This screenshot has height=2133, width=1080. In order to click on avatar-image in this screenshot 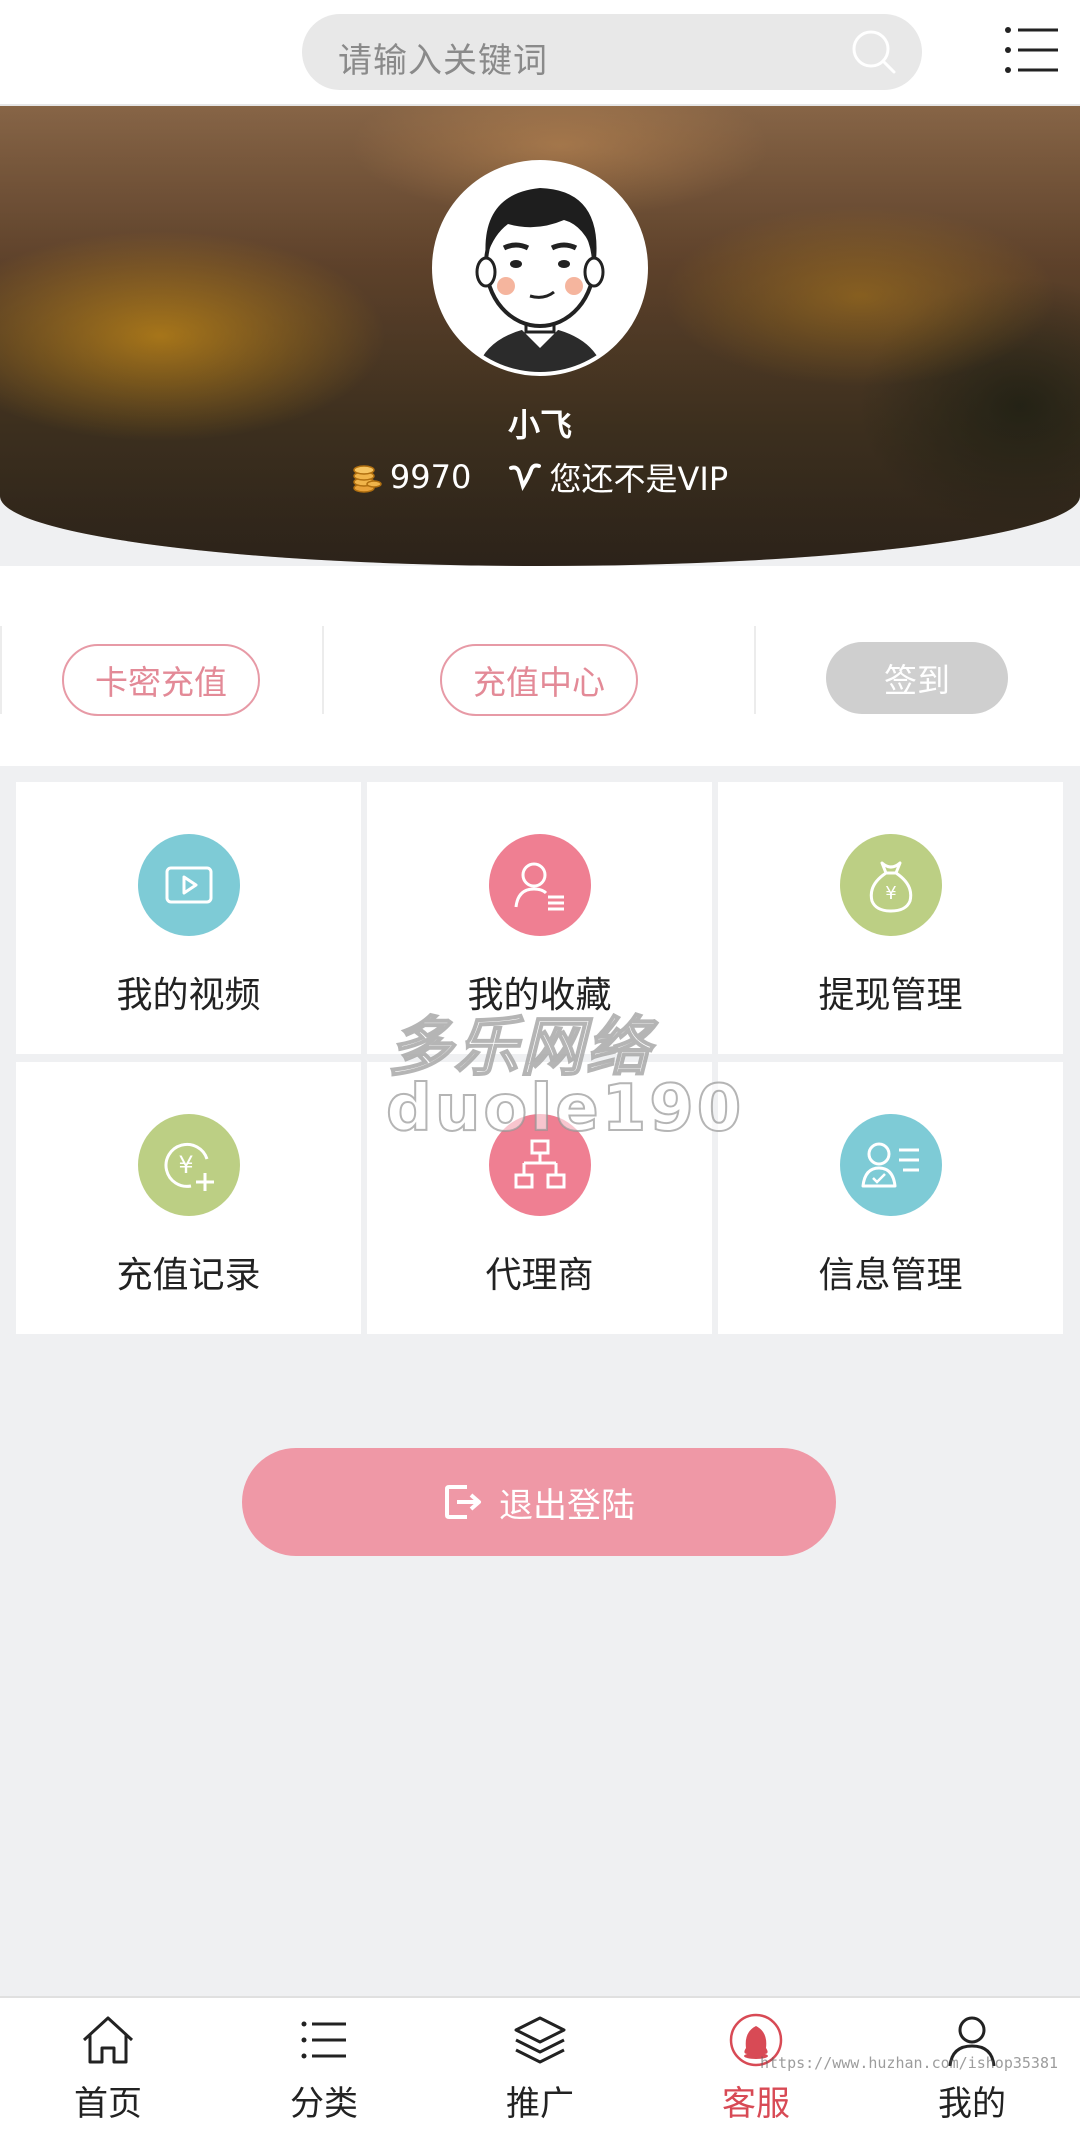, I will do `click(540, 268)`.